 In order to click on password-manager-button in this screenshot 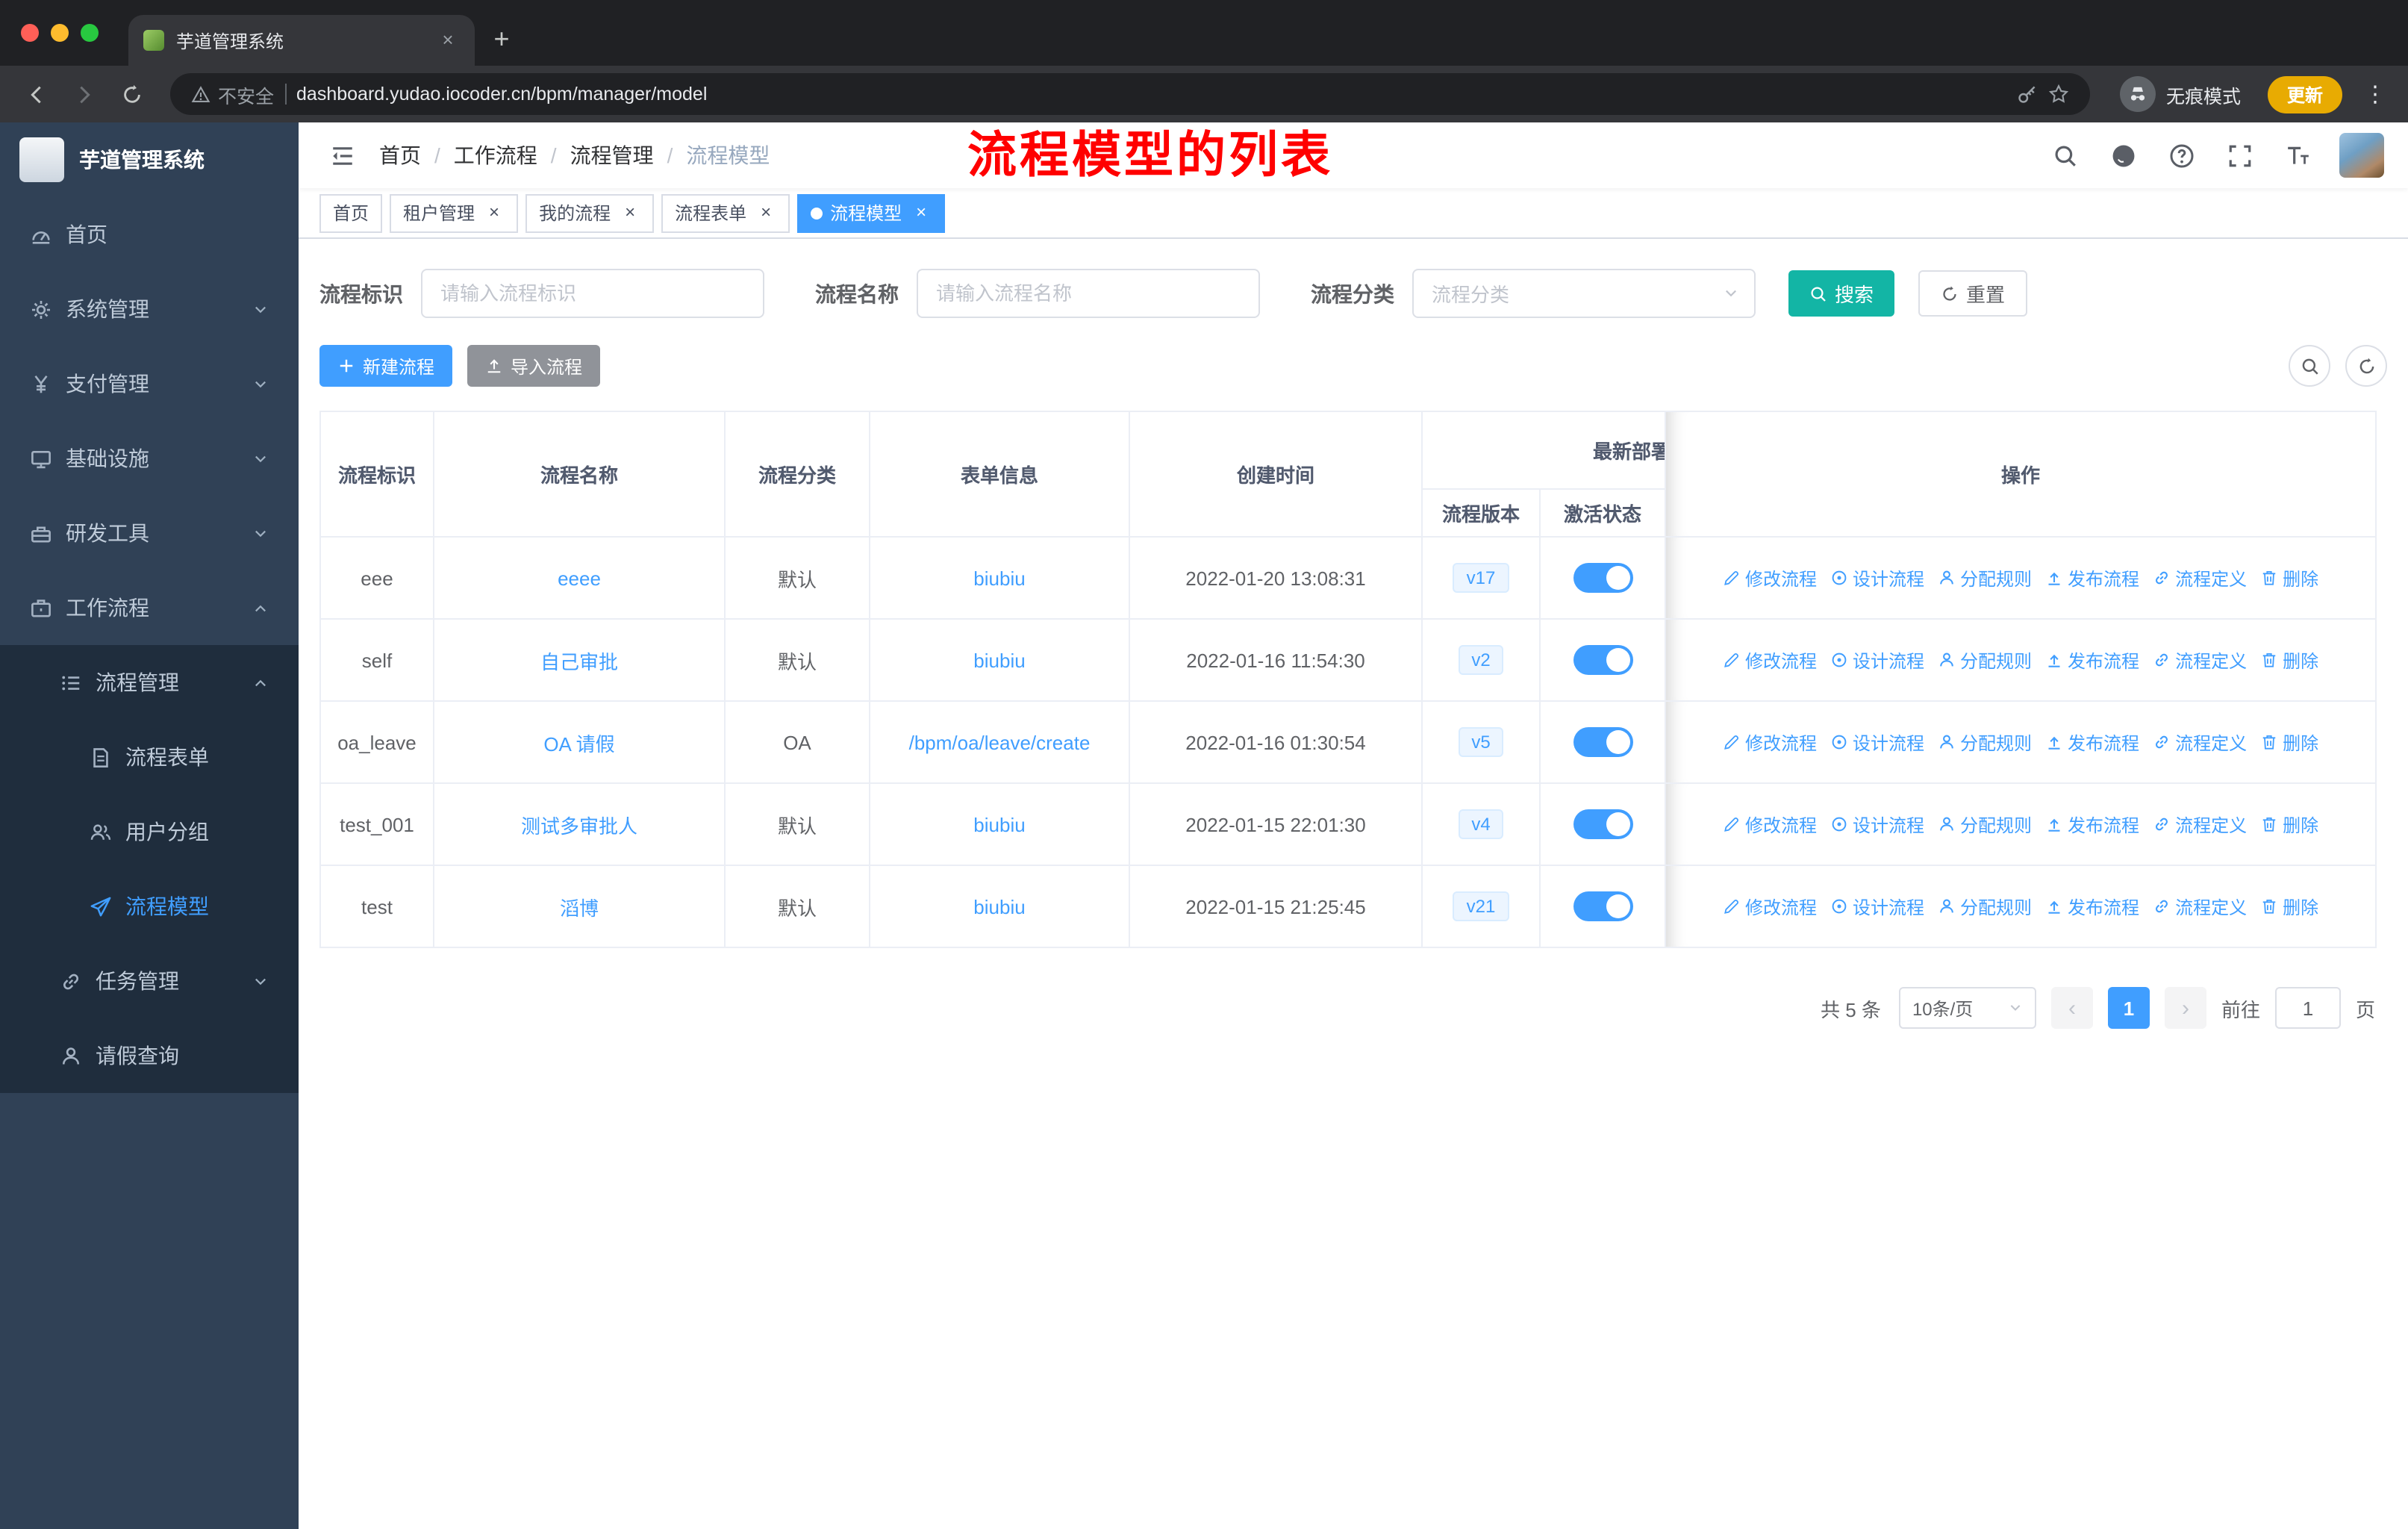, I will do `click(2027, 94)`.